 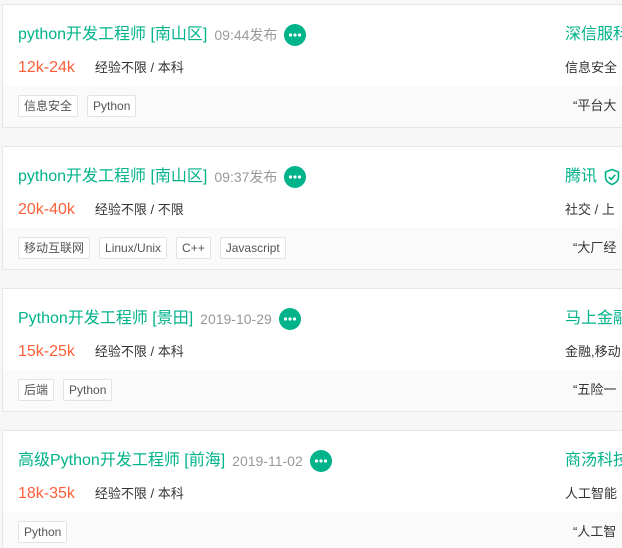 I want to click on salary: 12k-24k, so click(x=46, y=67).